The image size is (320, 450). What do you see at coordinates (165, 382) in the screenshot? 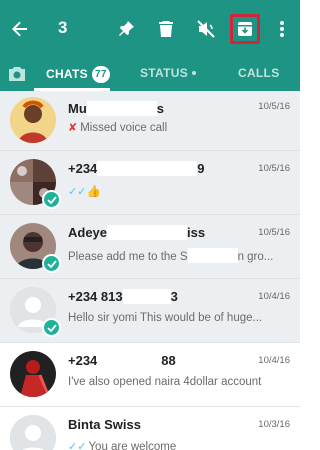
I see `chat-message: I've also opened naira 4dollar account` at bounding box center [165, 382].